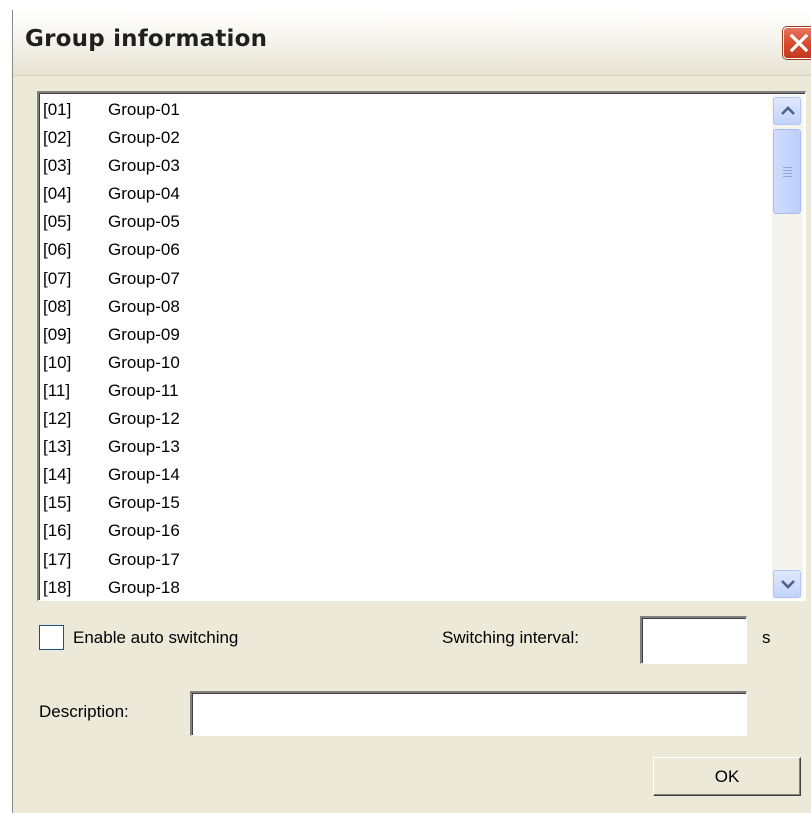  What do you see at coordinates (468, 713) in the screenshot?
I see `description-input` at bounding box center [468, 713].